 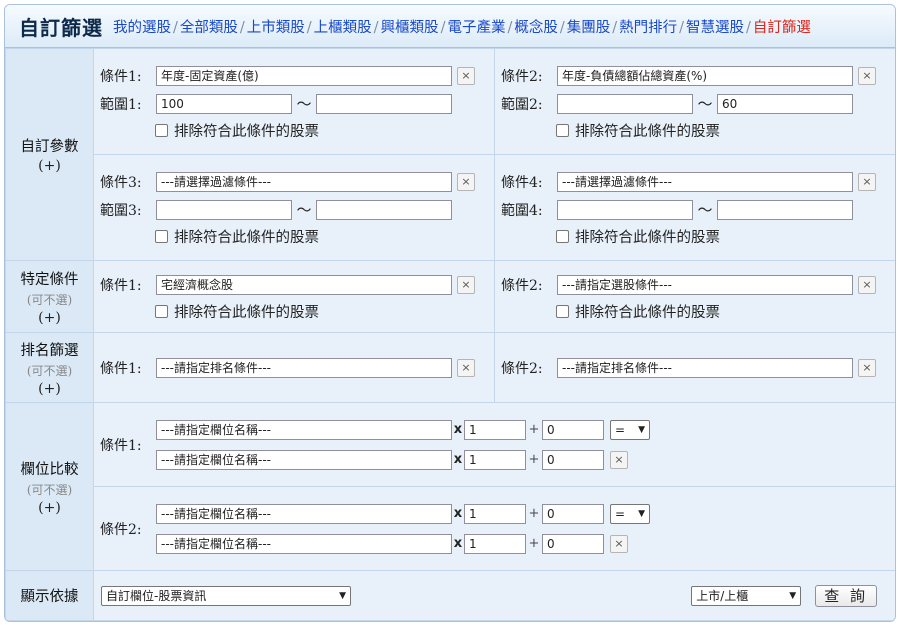 I want to click on market-value: 上市/上櫃, so click(x=722, y=596).